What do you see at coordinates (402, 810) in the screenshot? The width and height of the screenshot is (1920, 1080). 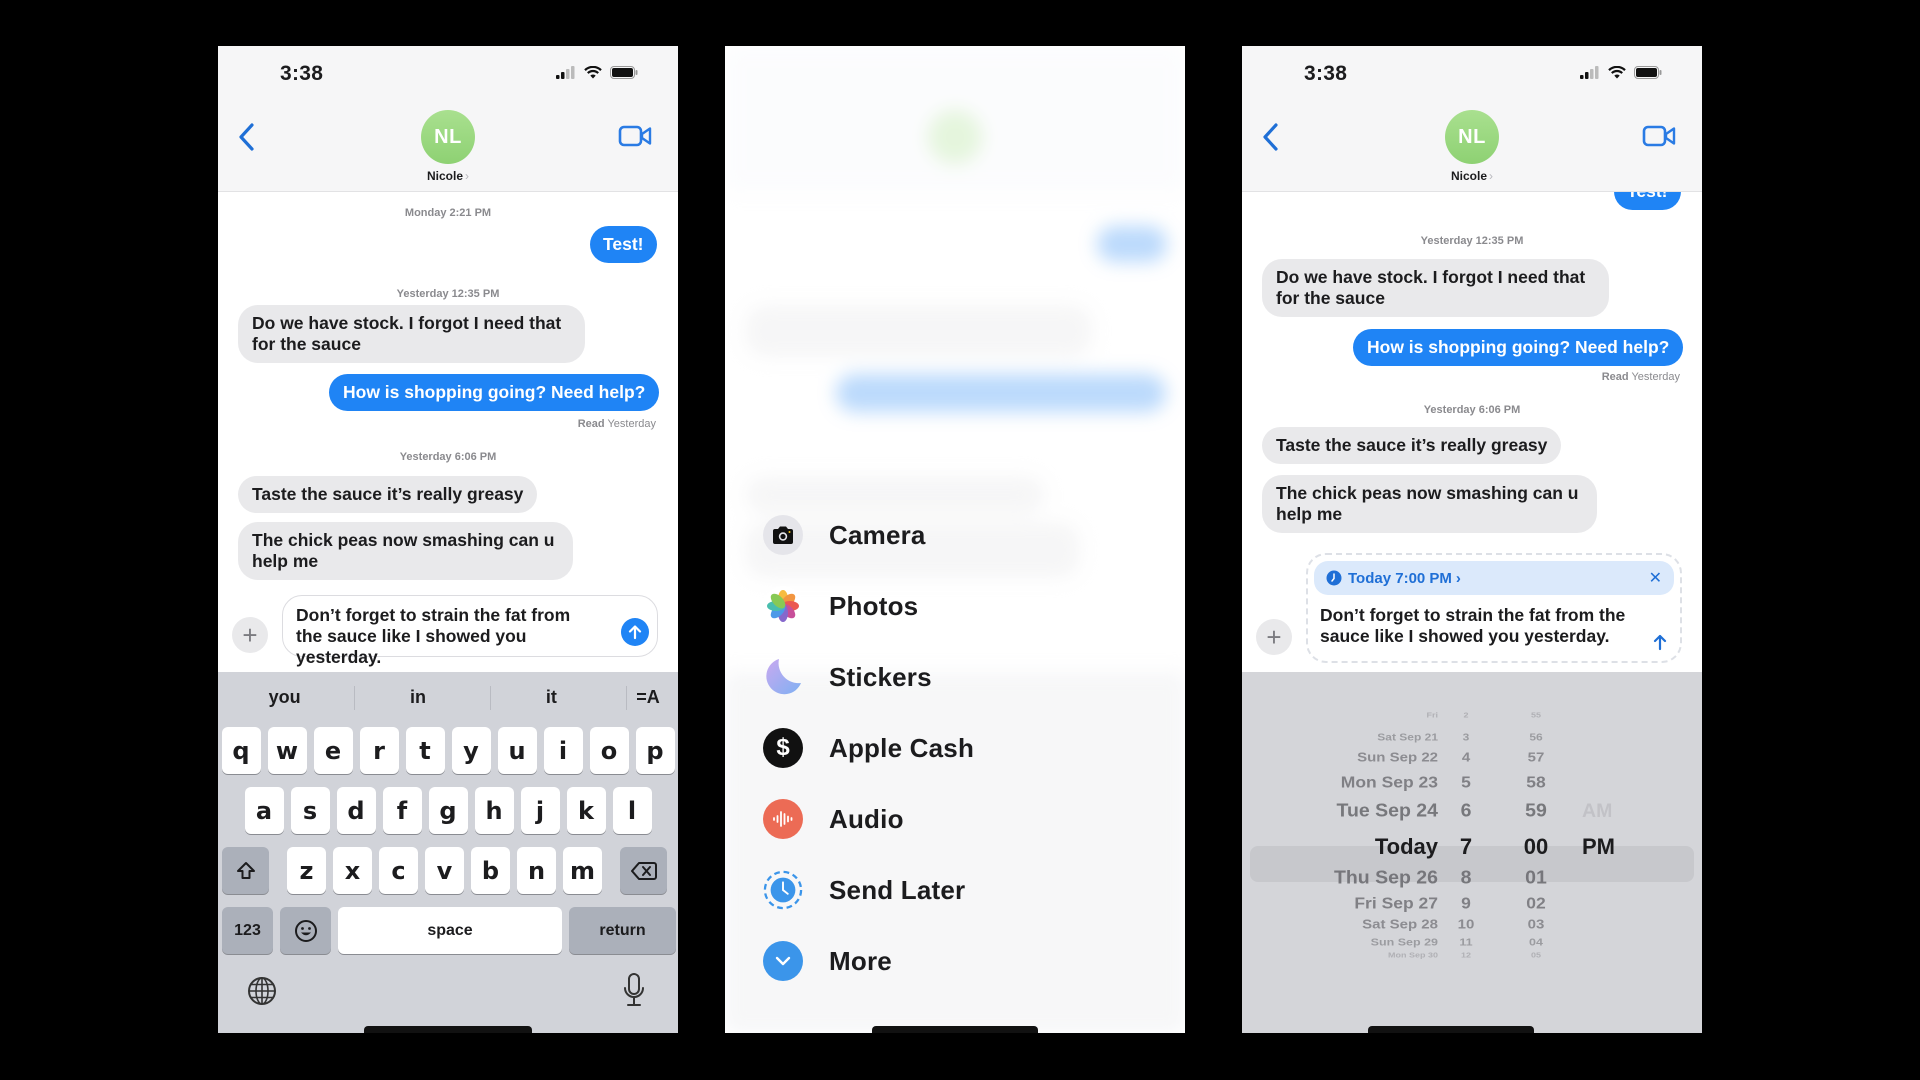 I see `key-f: f` at bounding box center [402, 810].